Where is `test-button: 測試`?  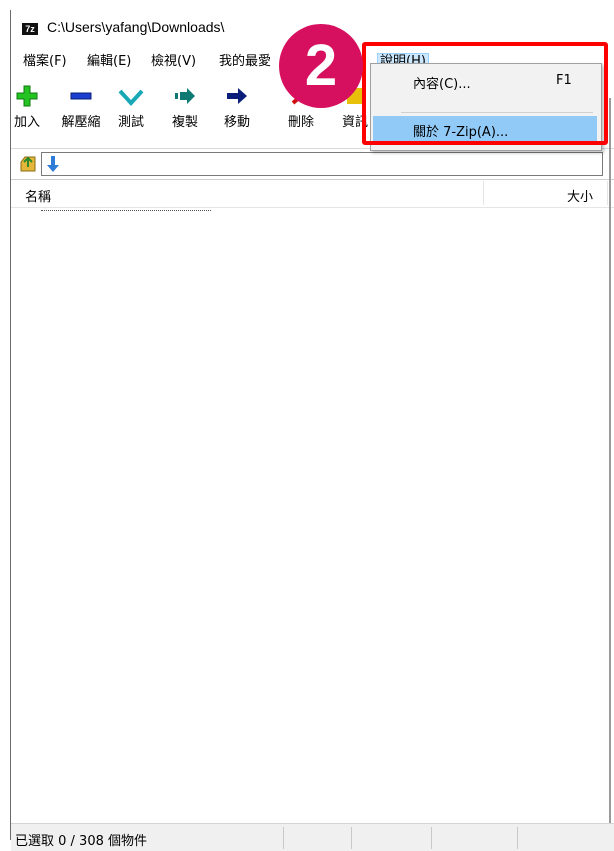 test-button: 測試 is located at coordinates (131, 109).